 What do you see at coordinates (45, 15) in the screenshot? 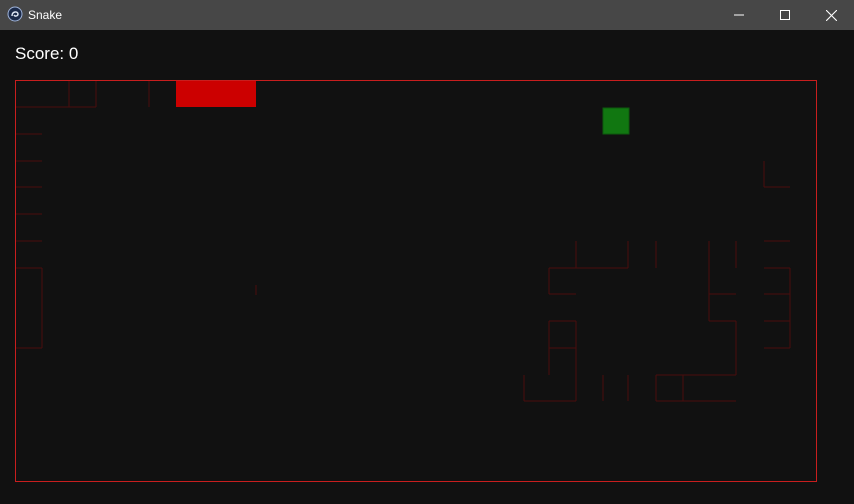
I see `window-title: Snake` at bounding box center [45, 15].